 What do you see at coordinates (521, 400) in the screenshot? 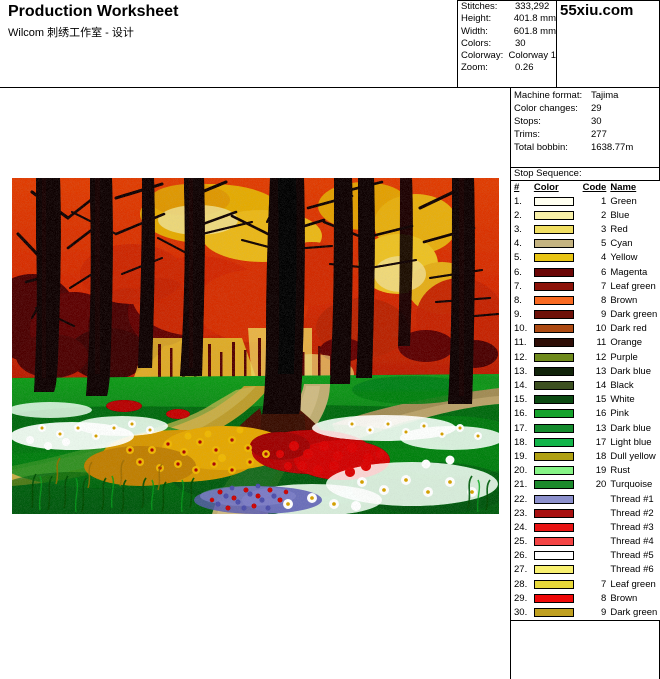
I see `stop-row-index: 15.` at bounding box center [521, 400].